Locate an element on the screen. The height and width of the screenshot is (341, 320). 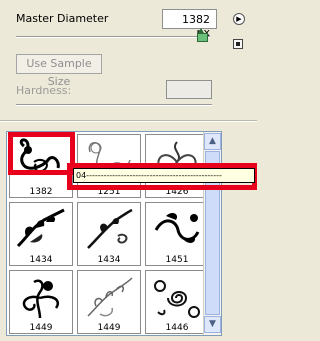
brush-size-label: 1451 is located at coordinates (177, 260).